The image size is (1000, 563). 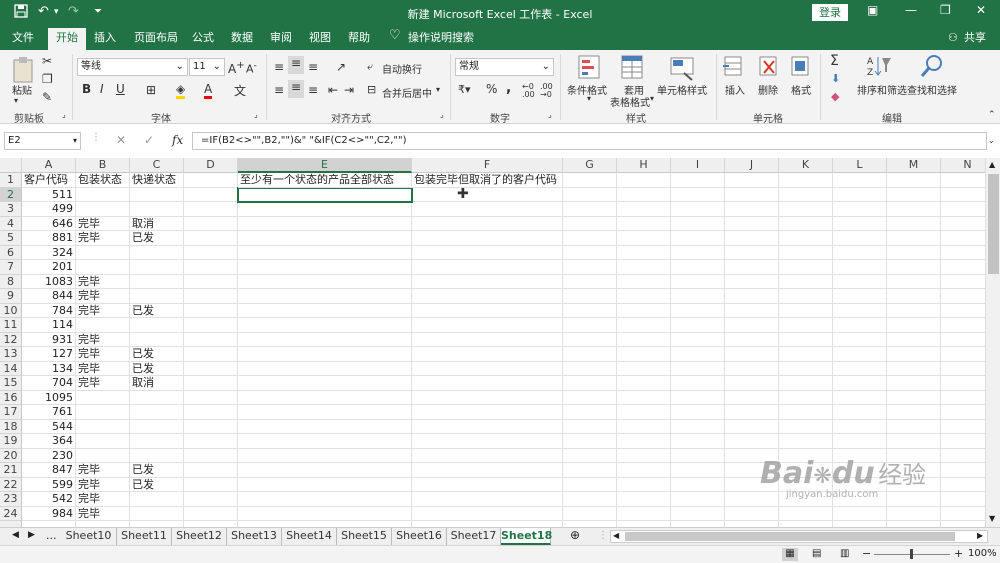 I want to click on column-header-a: A, so click(x=49, y=165).